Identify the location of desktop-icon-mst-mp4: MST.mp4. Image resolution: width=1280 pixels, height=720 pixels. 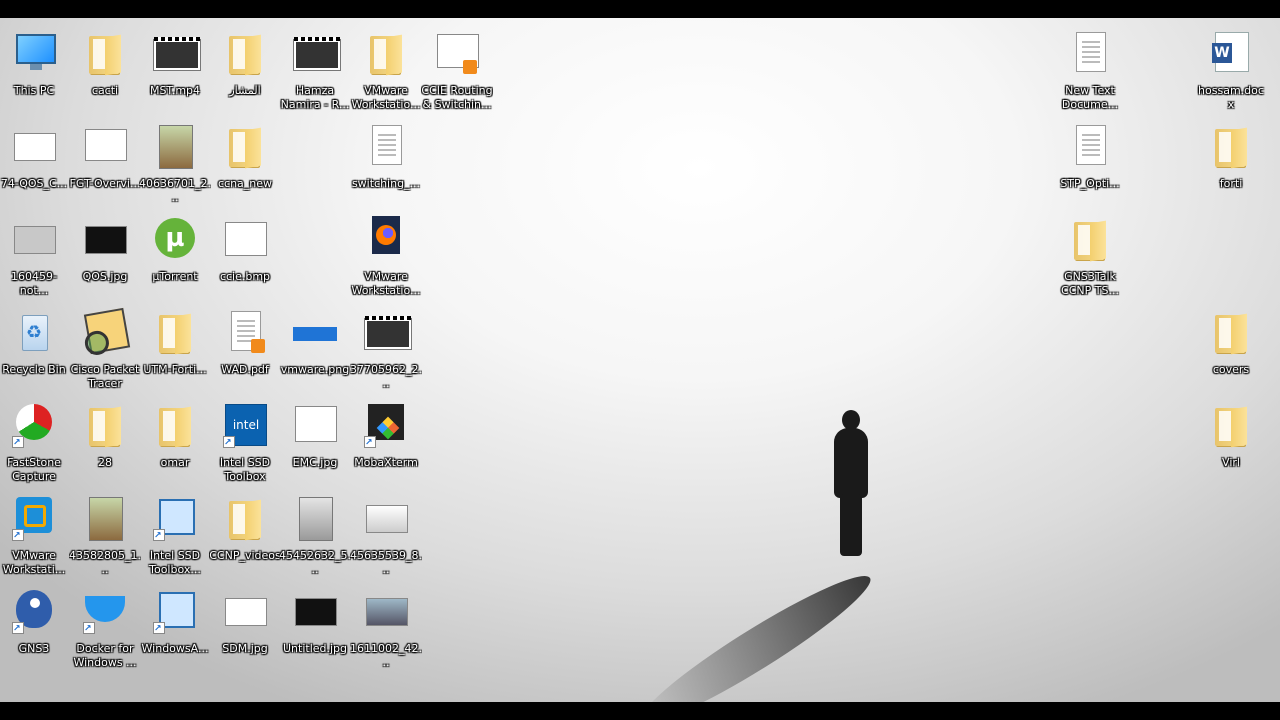
(175, 70).